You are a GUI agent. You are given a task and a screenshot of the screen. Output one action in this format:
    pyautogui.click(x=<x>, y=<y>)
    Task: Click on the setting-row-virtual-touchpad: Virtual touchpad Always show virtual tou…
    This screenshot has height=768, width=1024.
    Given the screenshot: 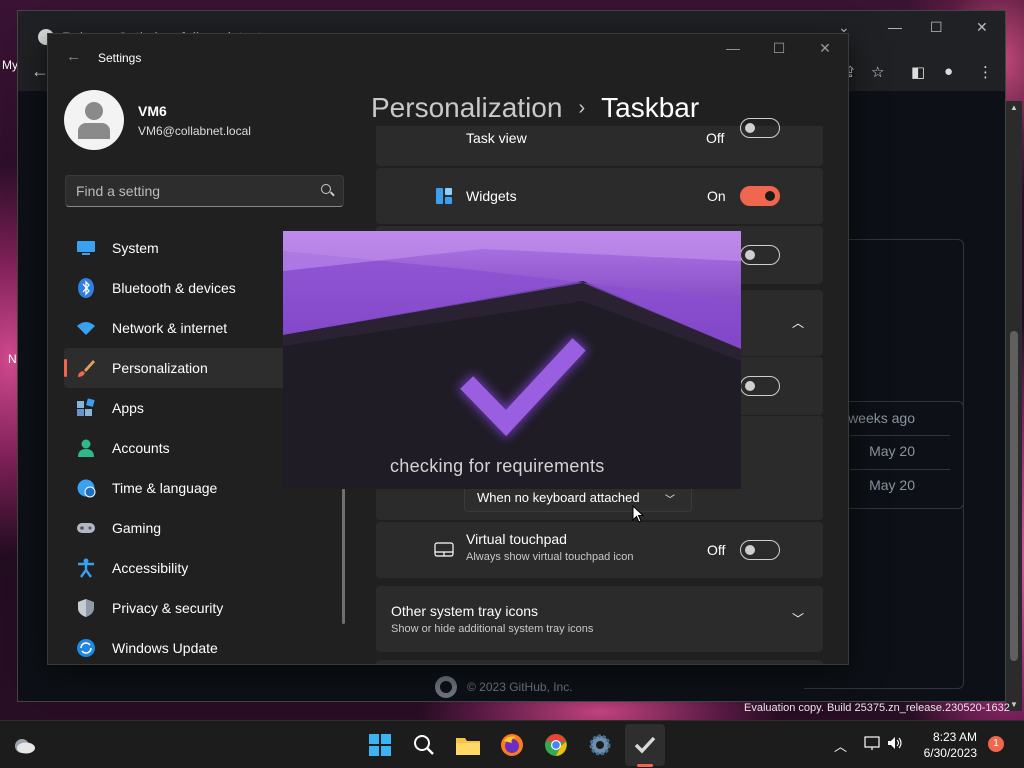 What is the action you would take?
    pyautogui.click(x=599, y=550)
    